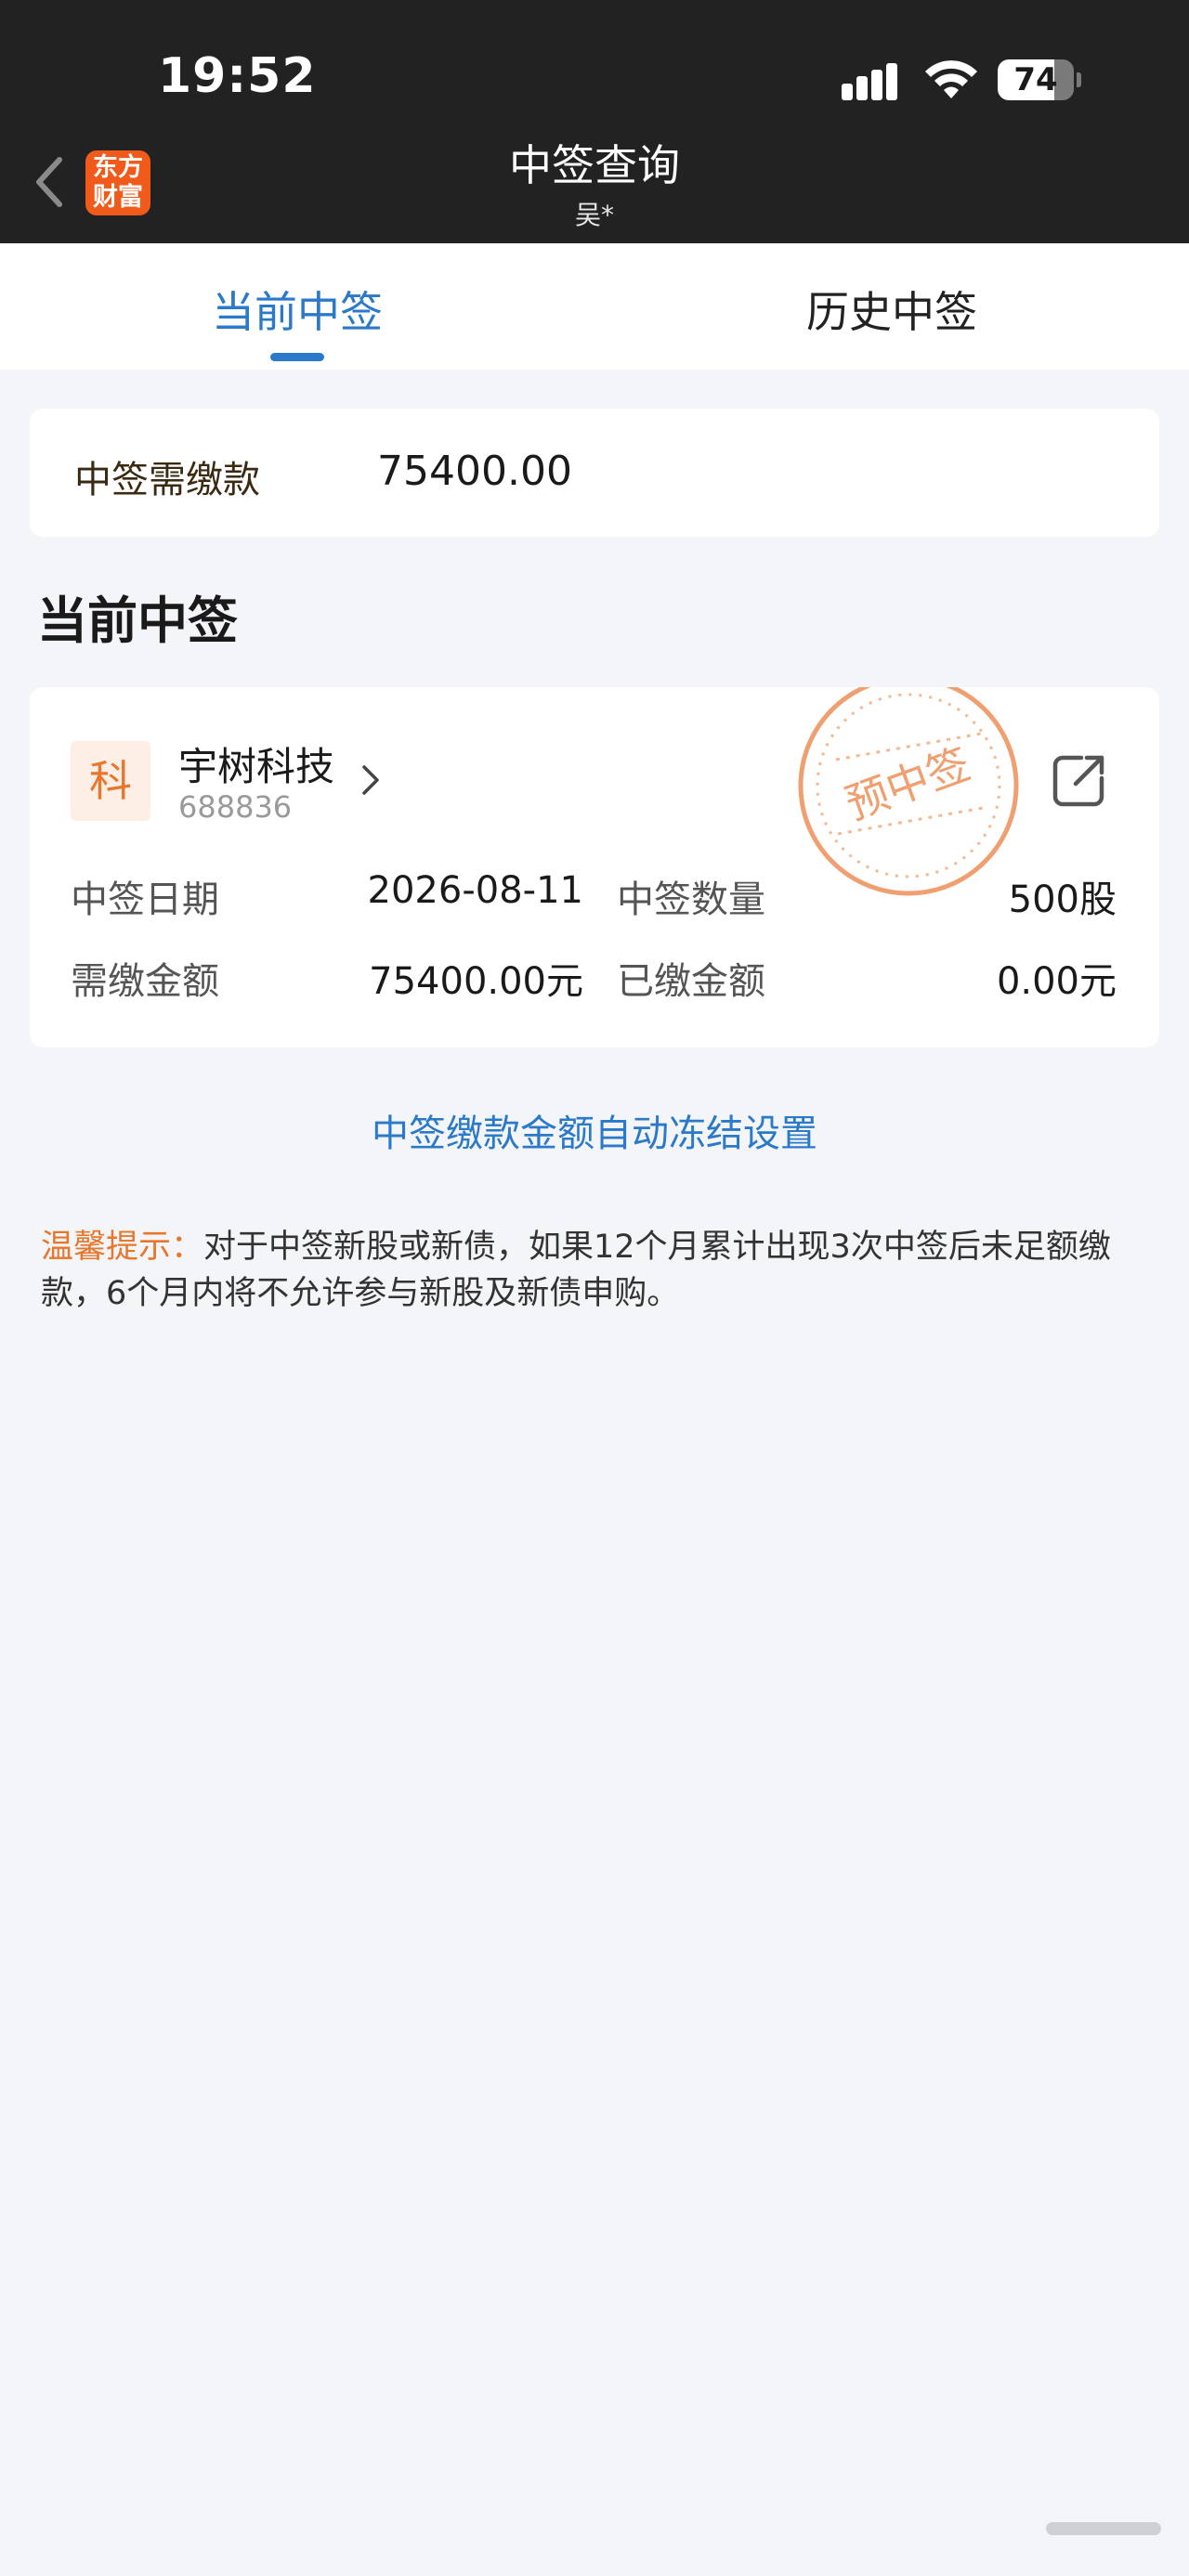 The image size is (1189, 2576). I want to click on reminder-label: 温馨提示：, so click(122, 1247).